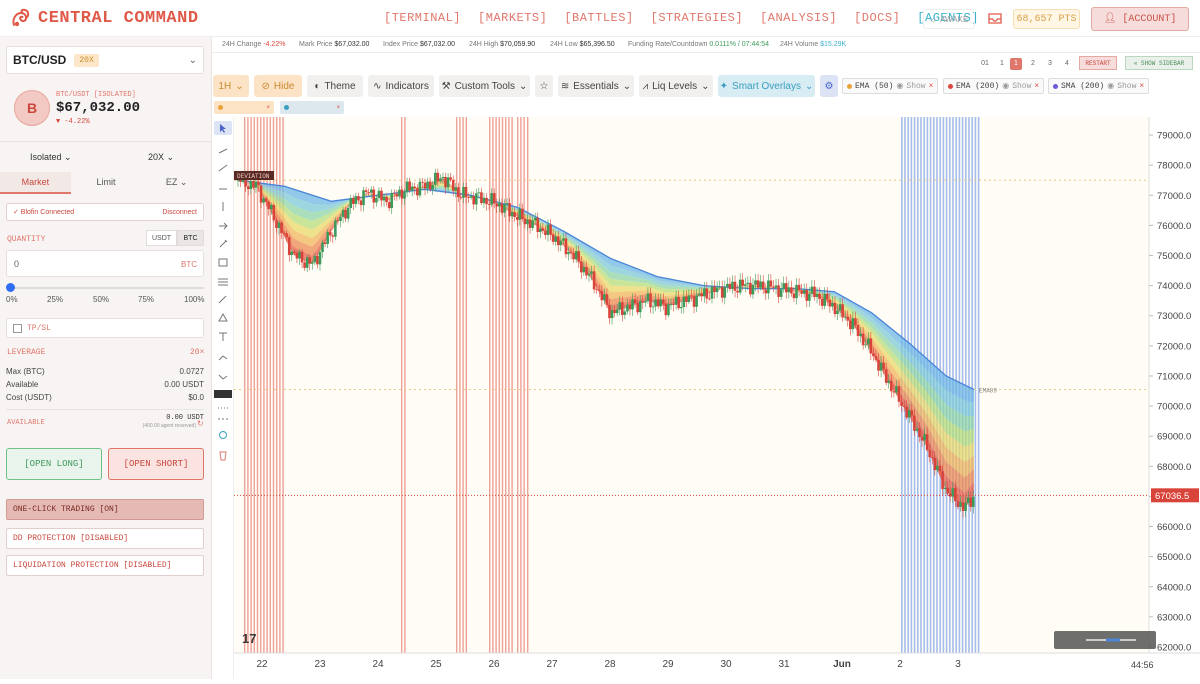 The height and width of the screenshot is (684, 1200). What do you see at coordinates (223, 207) in the screenshot?
I see `vertical-line-tool-icon` at bounding box center [223, 207].